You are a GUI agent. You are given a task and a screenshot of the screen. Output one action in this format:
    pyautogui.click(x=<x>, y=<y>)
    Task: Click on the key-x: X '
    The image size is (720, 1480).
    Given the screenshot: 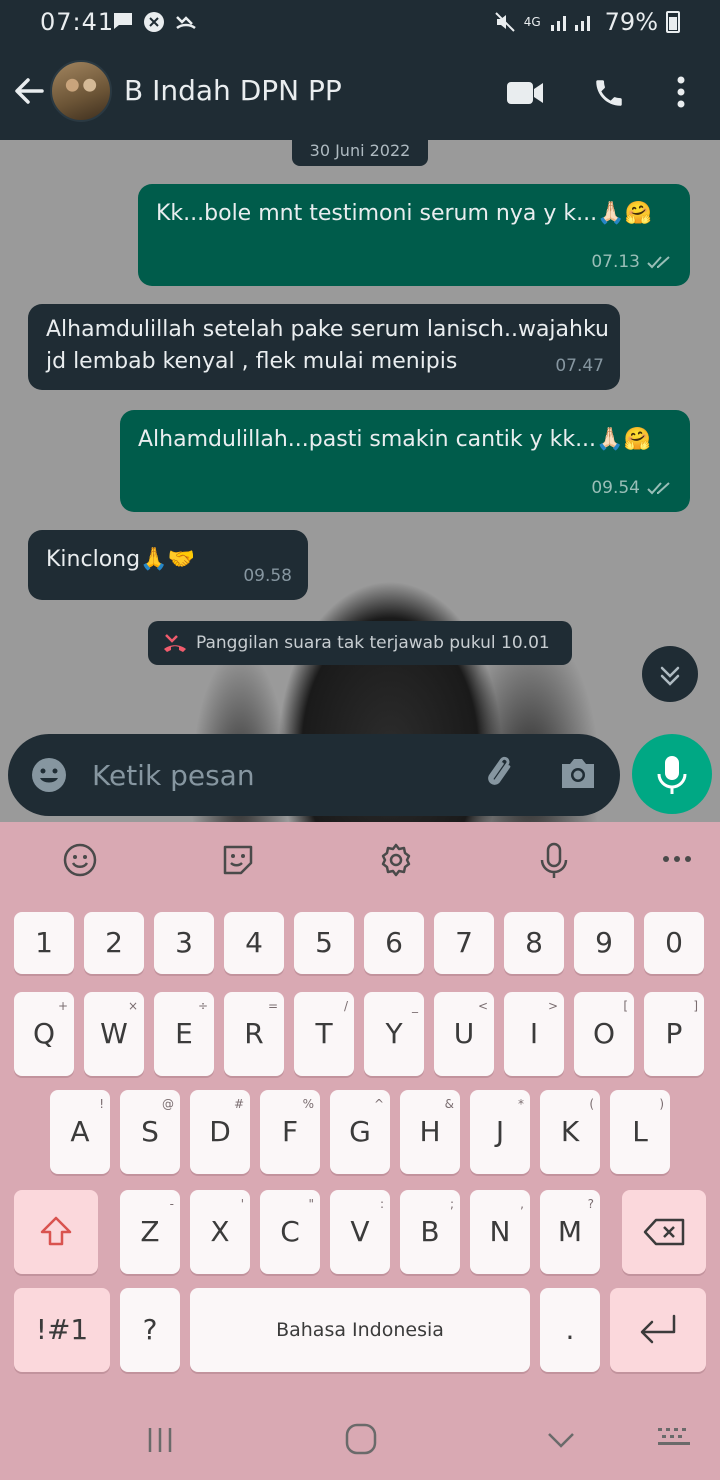 What is the action you would take?
    pyautogui.click(x=220, y=1232)
    